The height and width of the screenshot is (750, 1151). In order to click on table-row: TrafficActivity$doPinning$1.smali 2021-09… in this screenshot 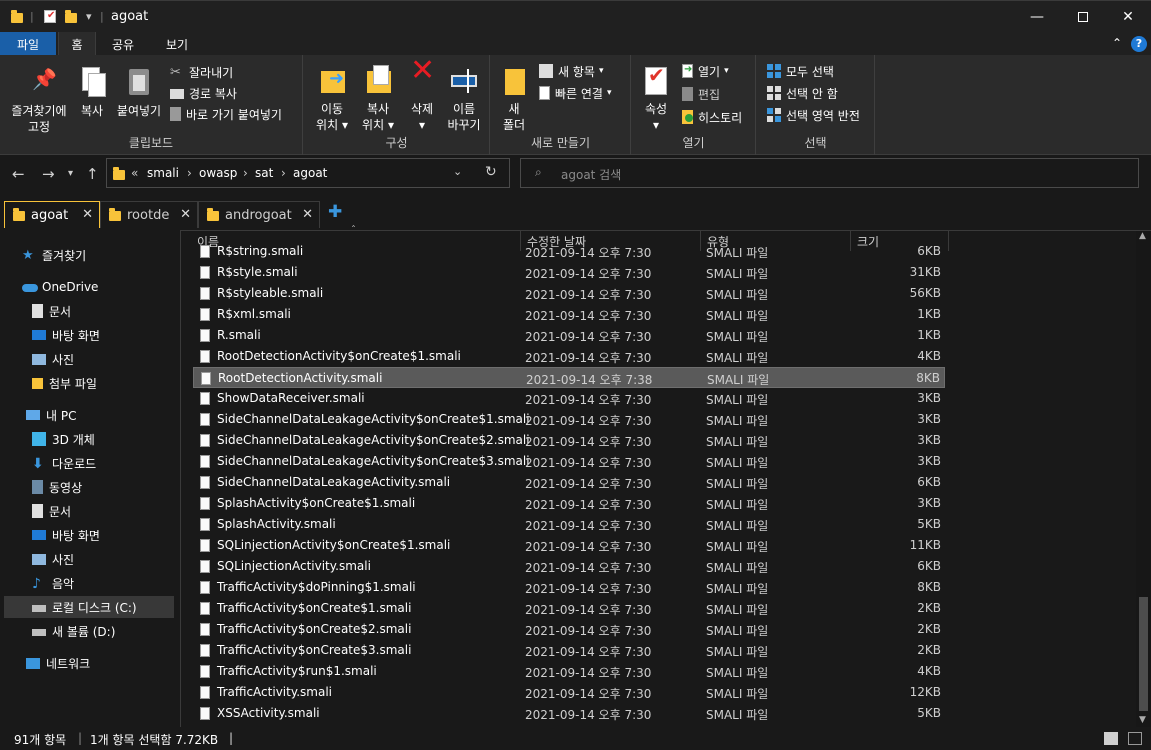, I will do `click(569, 587)`.